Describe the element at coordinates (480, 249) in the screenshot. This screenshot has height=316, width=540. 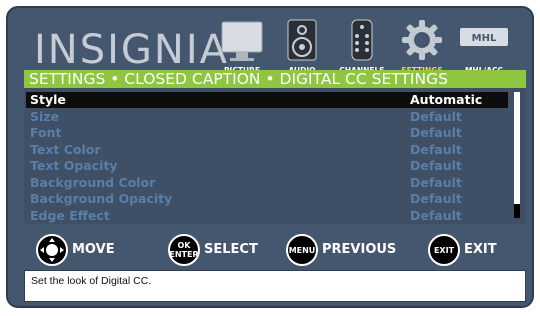
I see `hint-exit-label: EXIT` at that location.